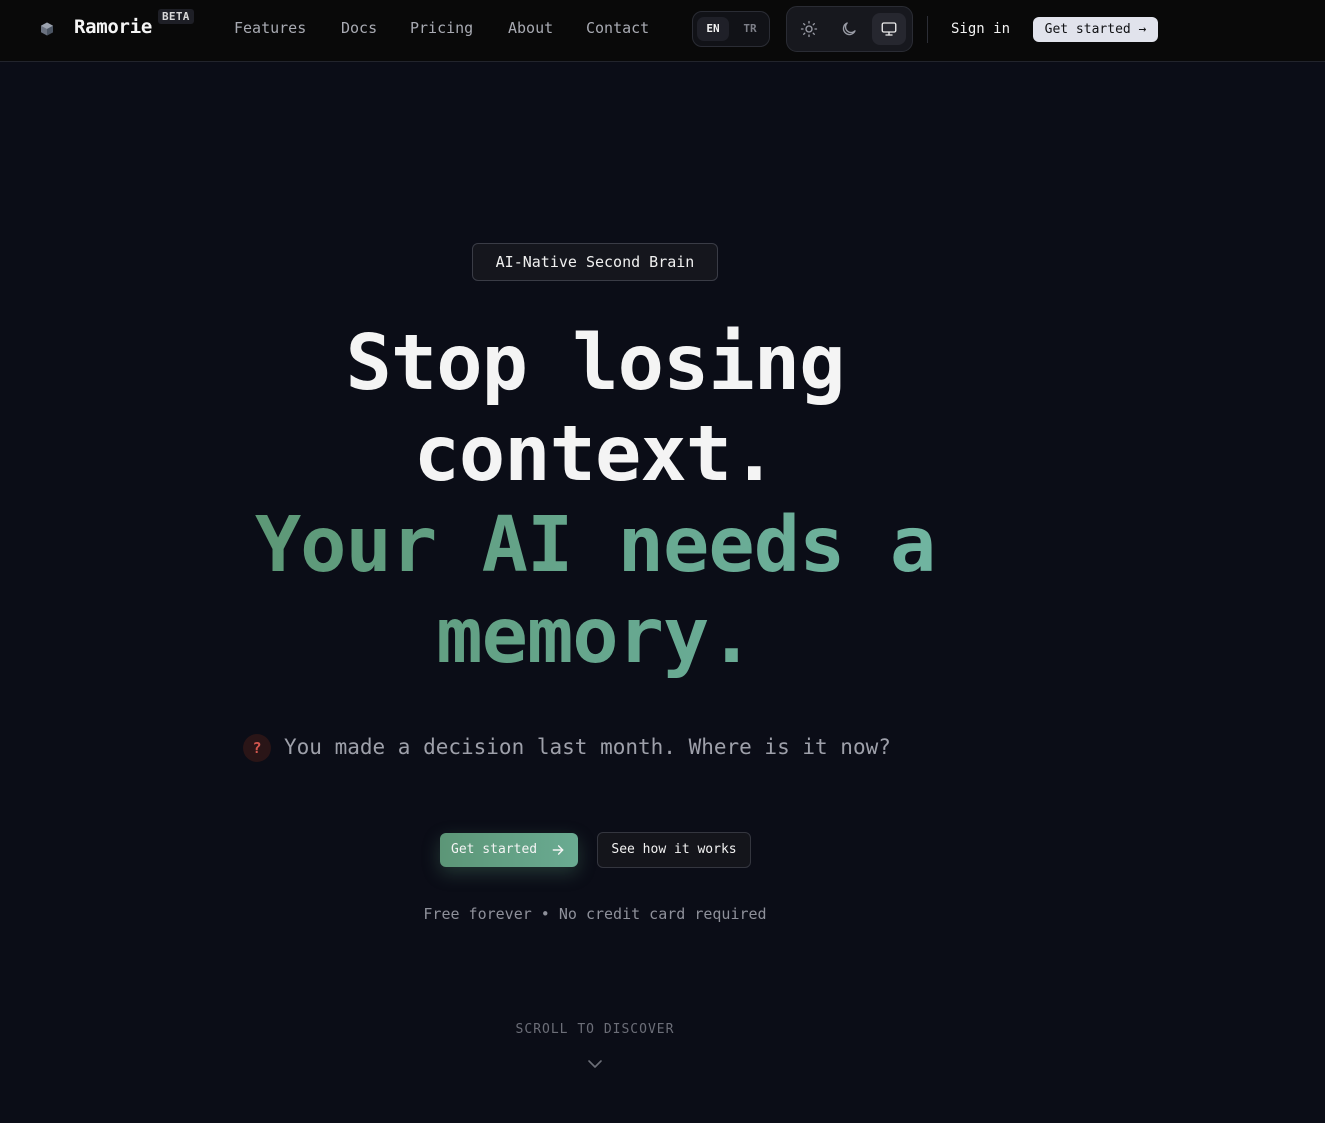 The height and width of the screenshot is (1123, 1325). Describe the element at coordinates (47, 29) in the screenshot. I see `brand-logo-icon` at that location.